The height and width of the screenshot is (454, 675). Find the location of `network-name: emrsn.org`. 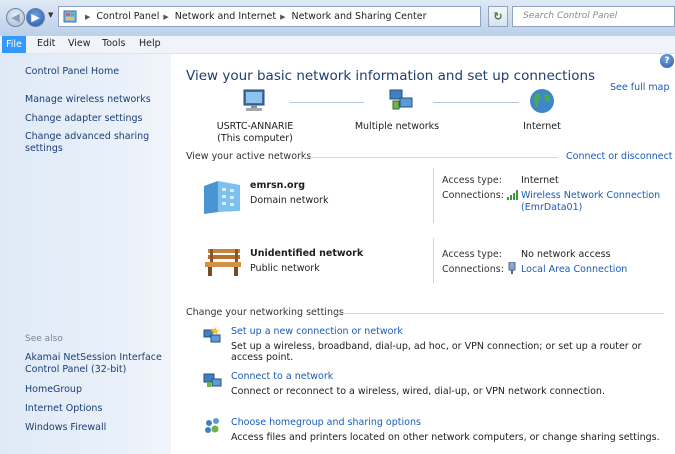

network-name: emrsn.org is located at coordinates (278, 185).